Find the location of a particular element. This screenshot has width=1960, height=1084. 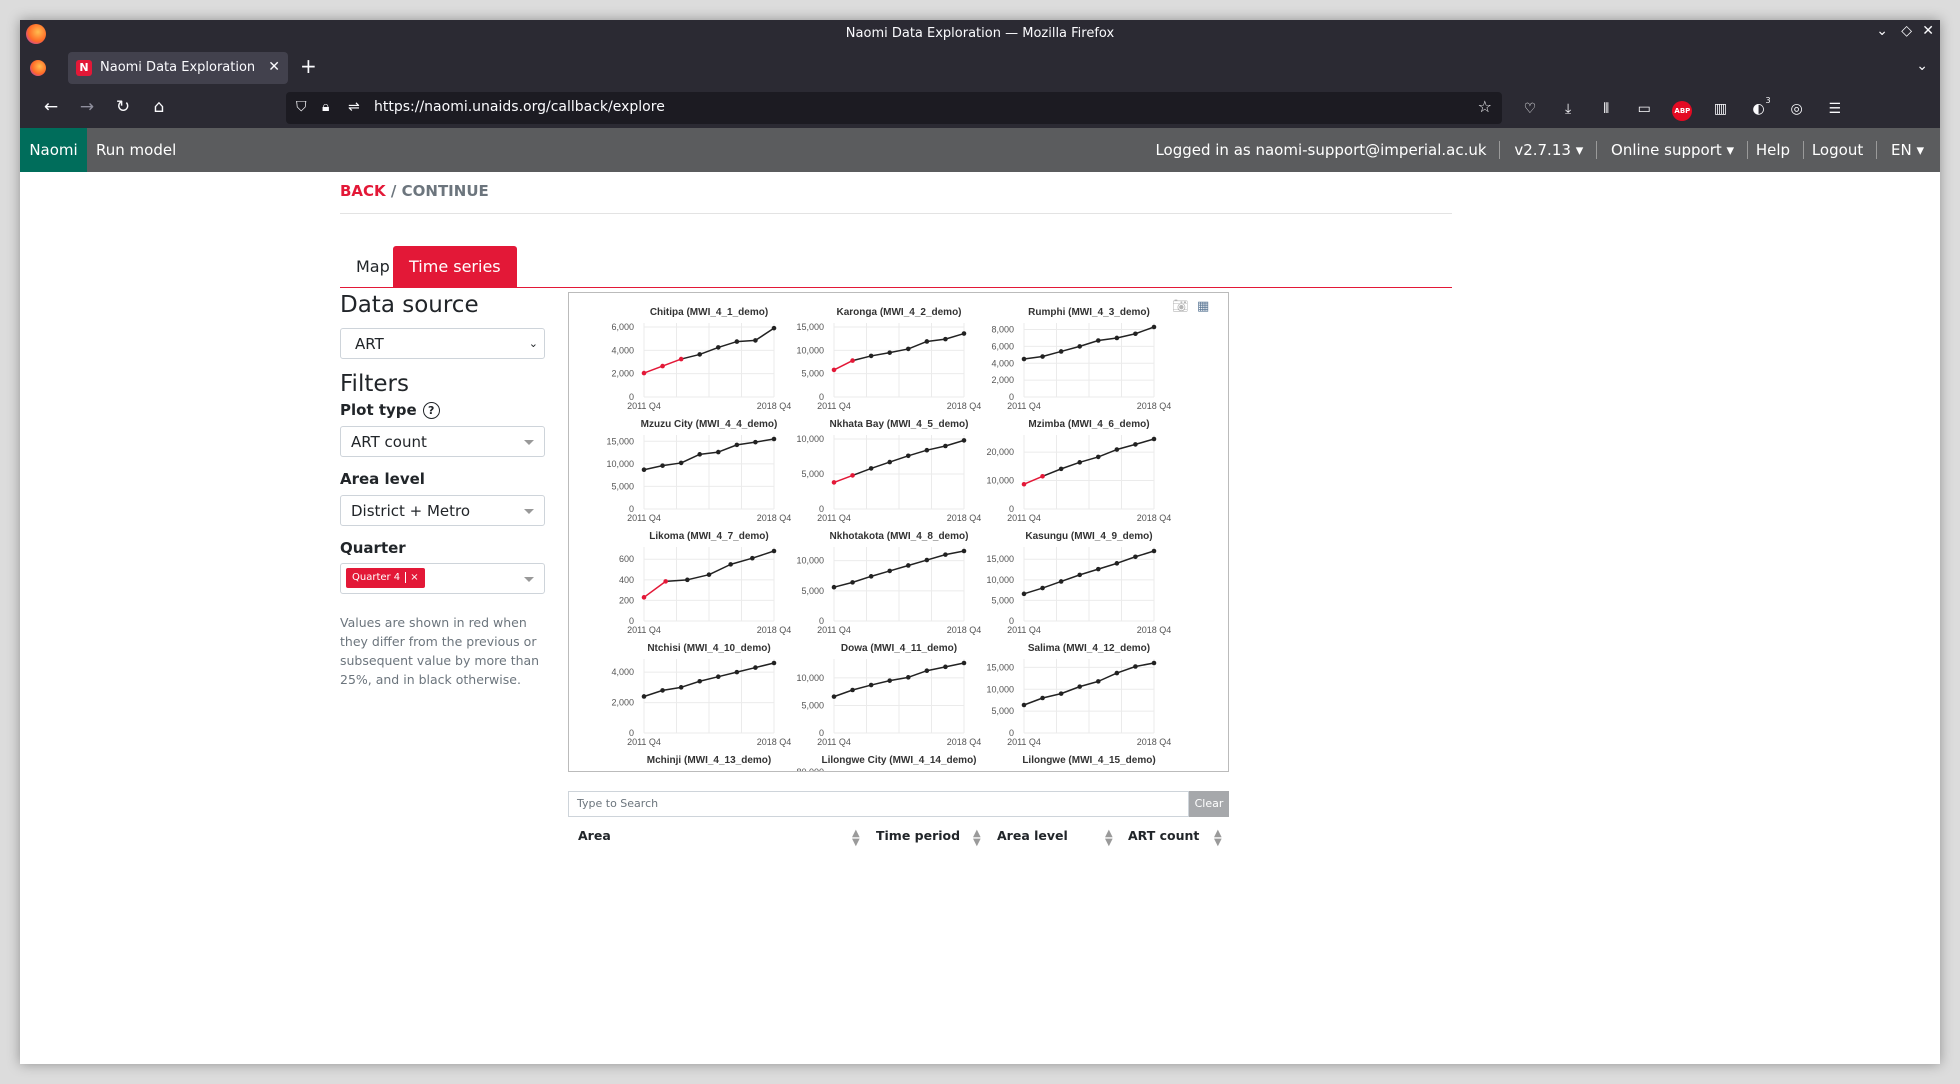

remove-chip-icon: × is located at coordinates (412, 577).